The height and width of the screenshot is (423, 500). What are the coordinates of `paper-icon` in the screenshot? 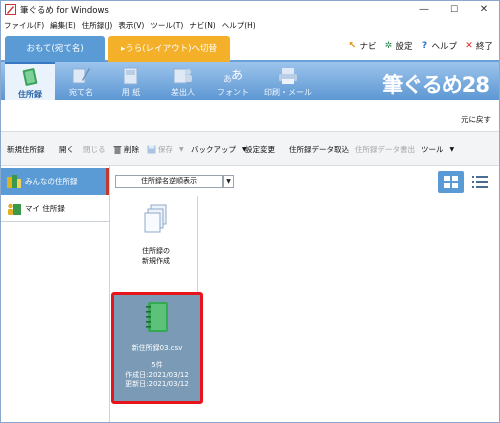 It's located at (130, 76).